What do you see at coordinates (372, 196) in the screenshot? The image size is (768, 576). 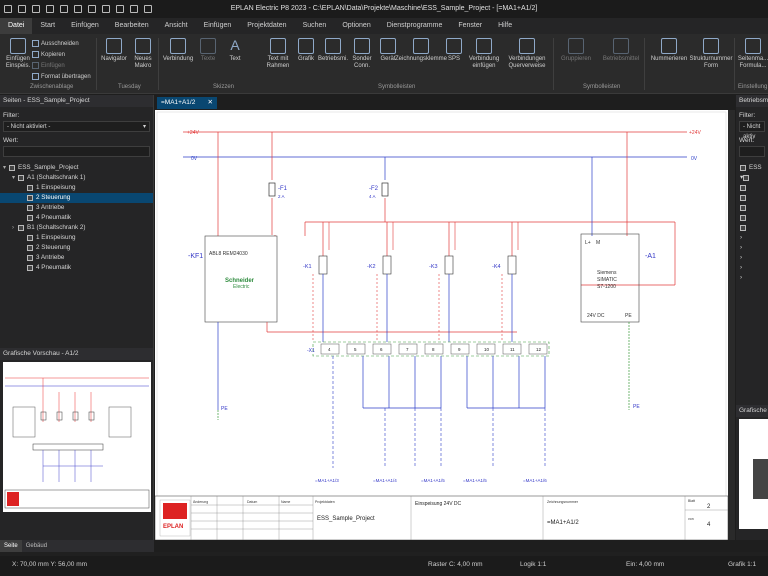 I see `fuse-f2-rating: 4 A` at bounding box center [372, 196].